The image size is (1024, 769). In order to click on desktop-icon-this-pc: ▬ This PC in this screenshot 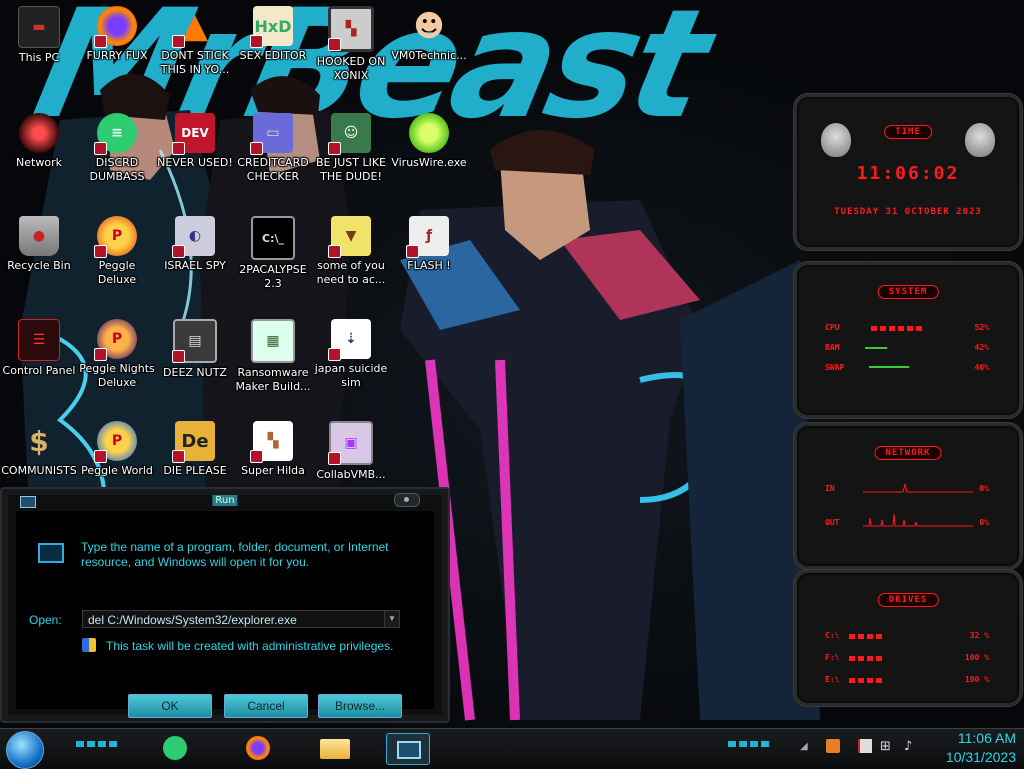, I will do `click(39, 35)`.